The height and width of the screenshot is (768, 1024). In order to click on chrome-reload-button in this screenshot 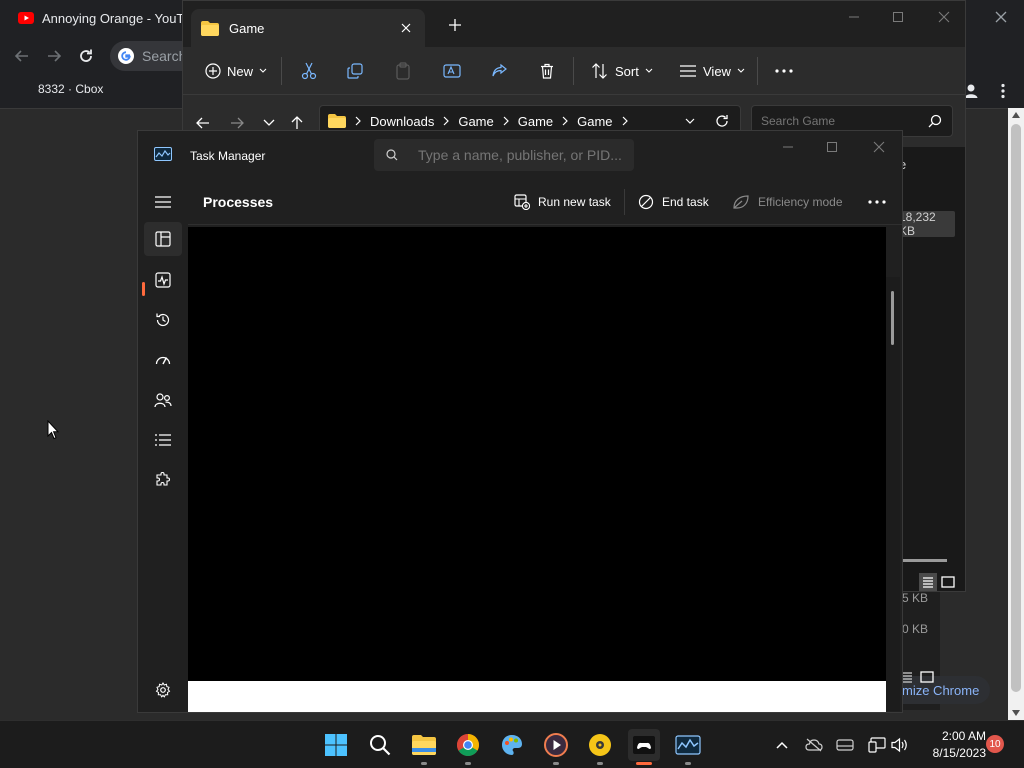, I will do `click(86, 56)`.